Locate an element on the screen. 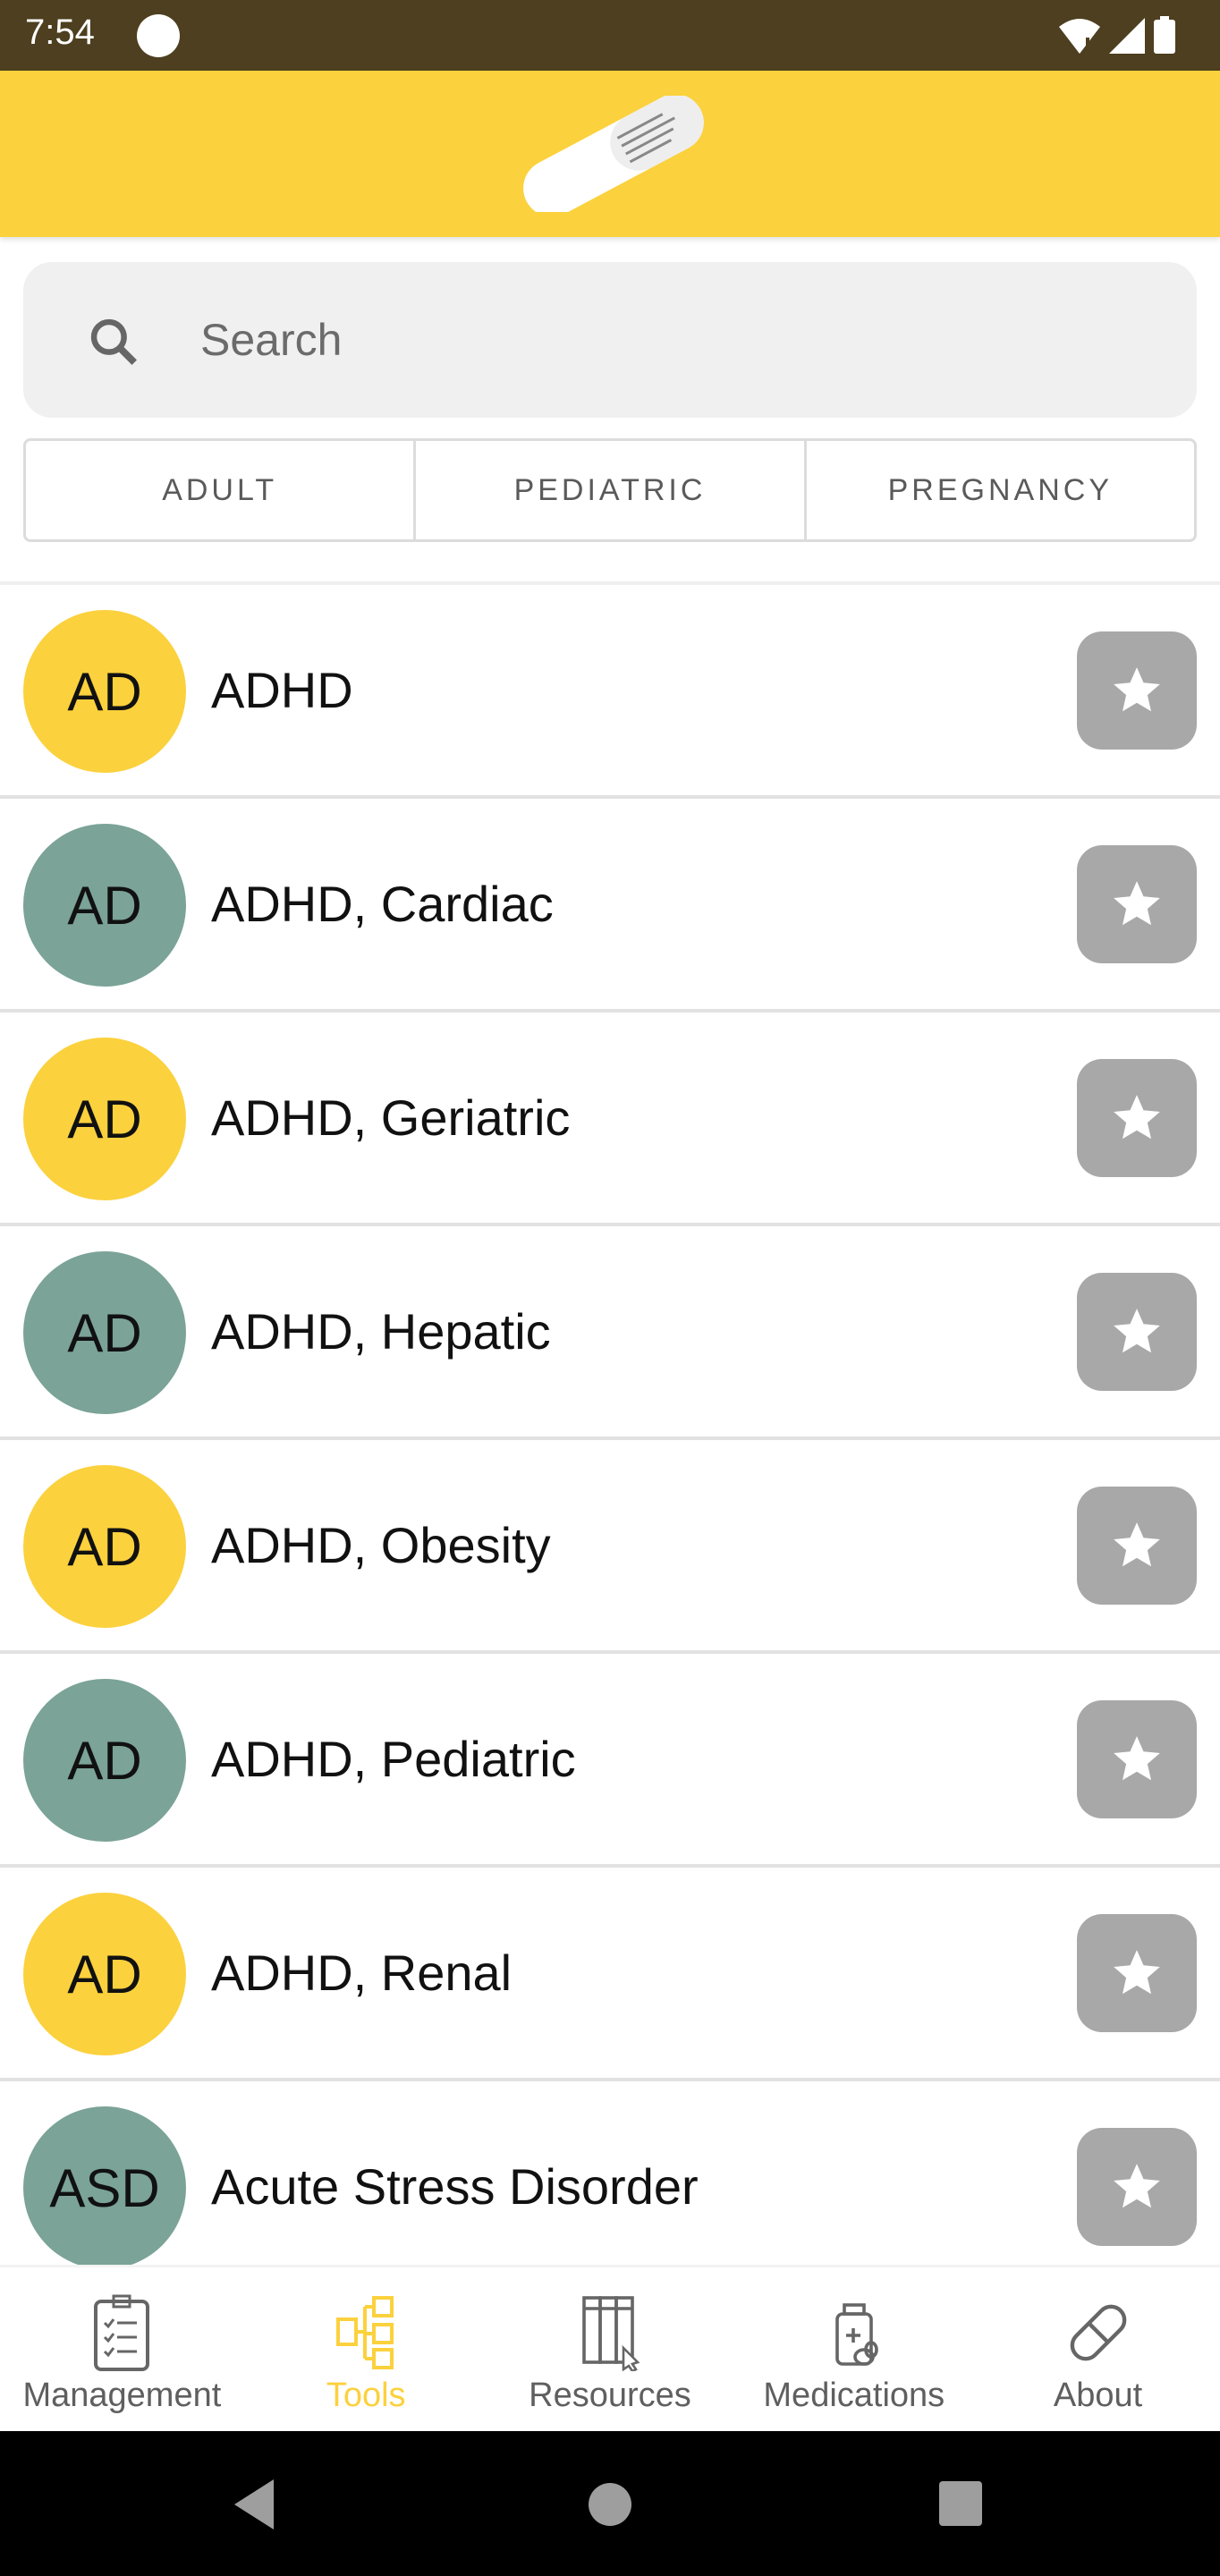 This screenshot has width=1220, height=2576. list-item-label: ADHD, Hepatic is located at coordinates (381, 1331).